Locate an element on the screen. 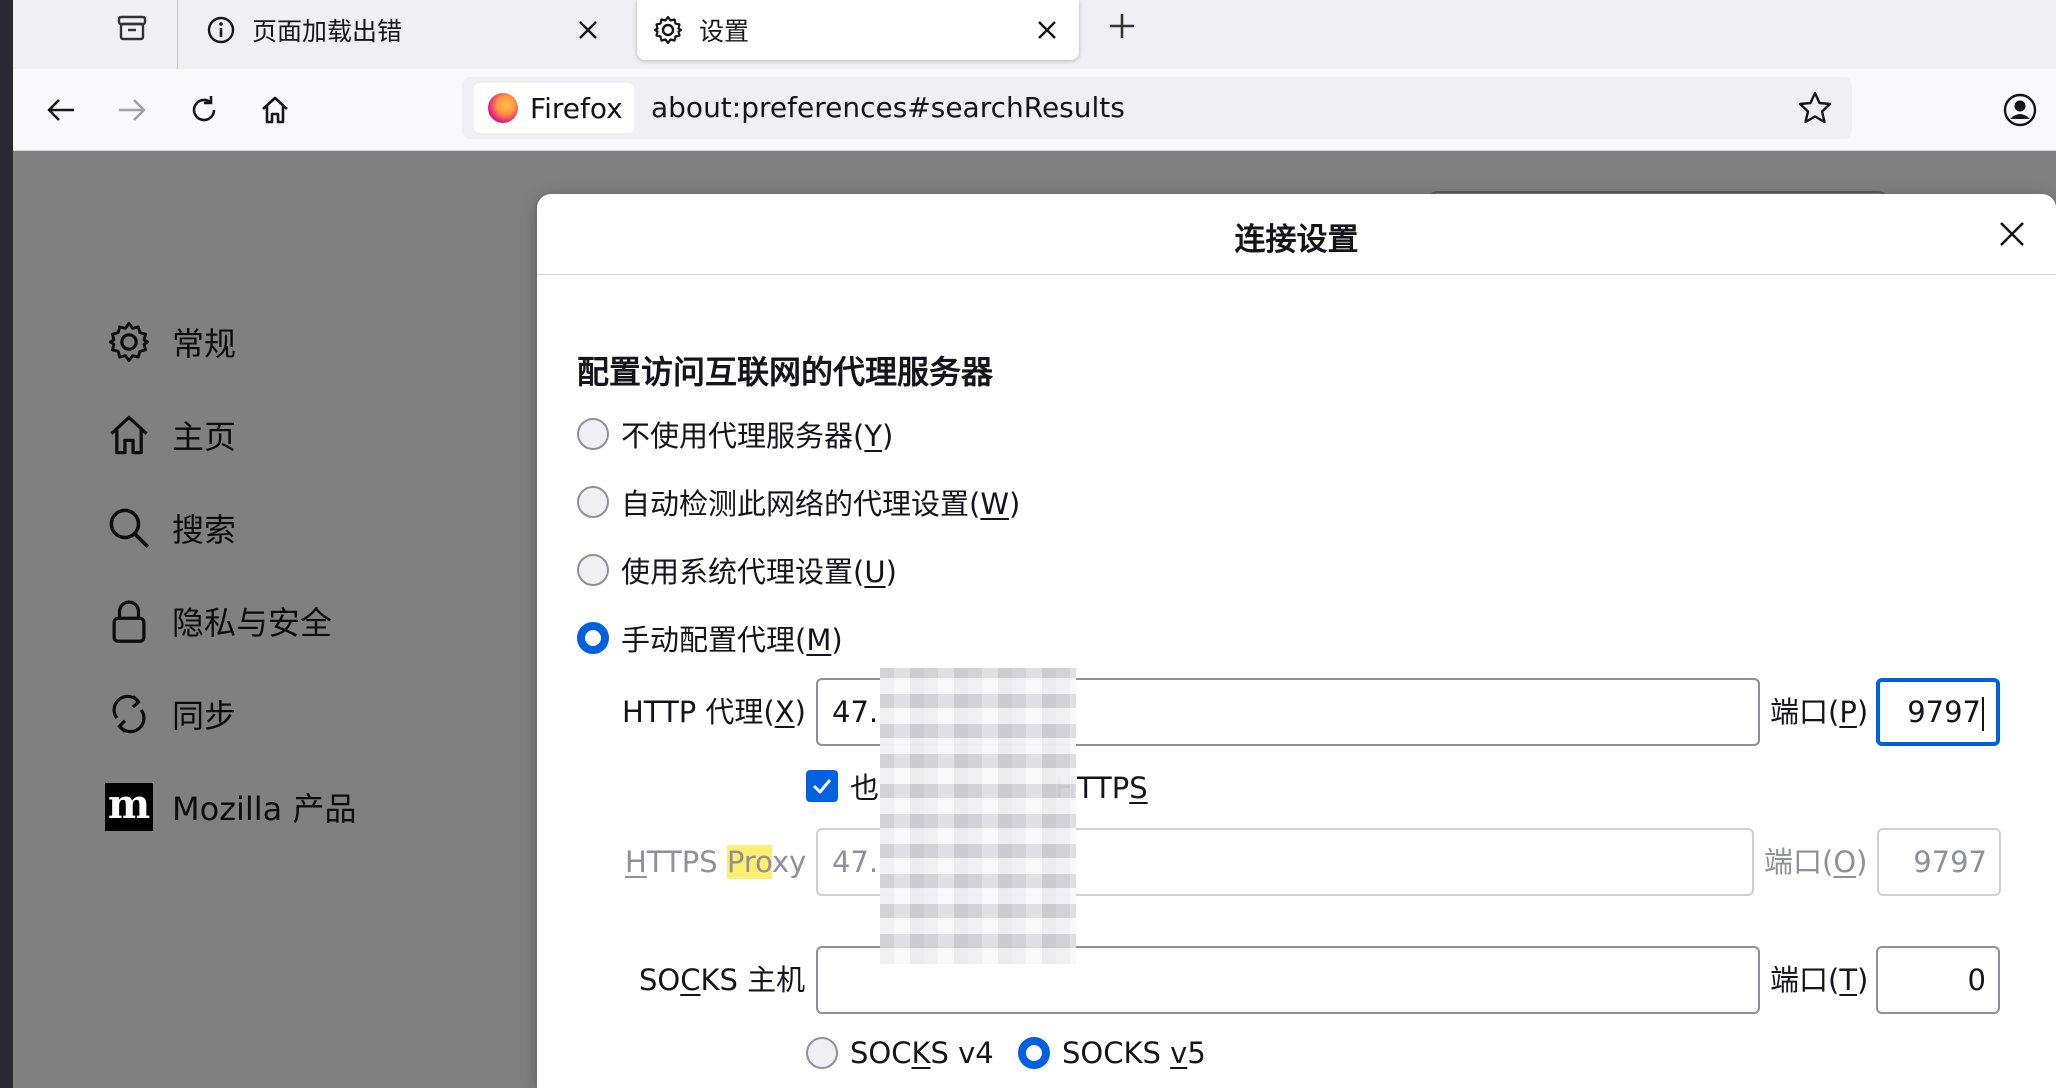 Image resolution: width=2056 pixels, height=1088 pixels. firefox-logo-icon is located at coordinates (503, 108).